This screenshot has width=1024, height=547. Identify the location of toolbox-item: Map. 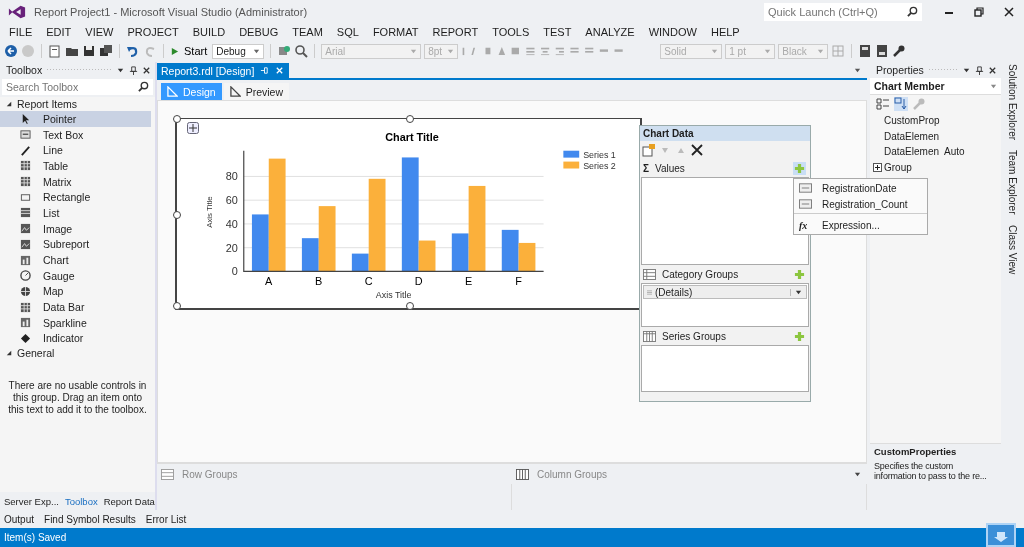
(75, 291).